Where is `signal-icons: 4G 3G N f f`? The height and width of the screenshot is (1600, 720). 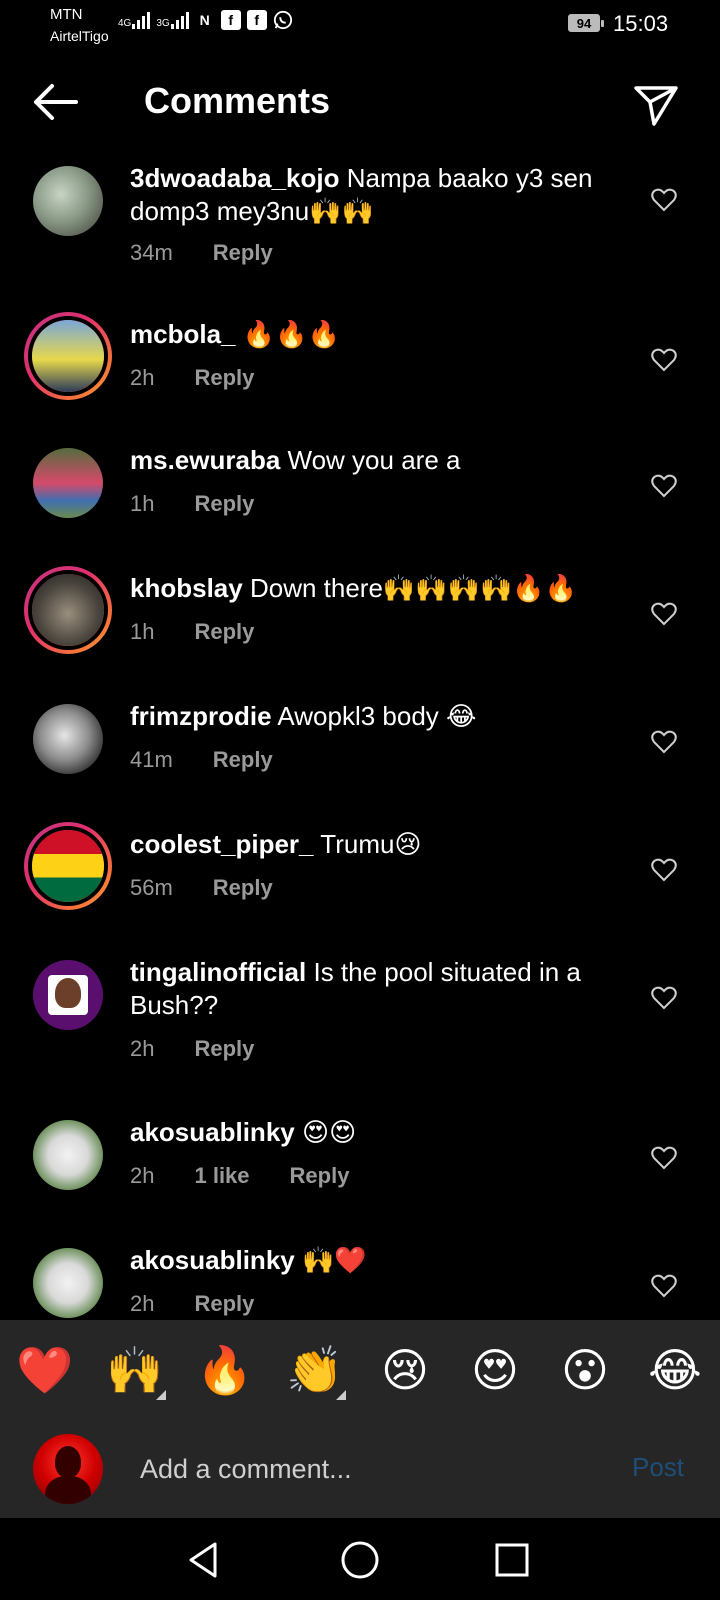
signal-icons: 4G 3G N f f is located at coordinates (205, 20).